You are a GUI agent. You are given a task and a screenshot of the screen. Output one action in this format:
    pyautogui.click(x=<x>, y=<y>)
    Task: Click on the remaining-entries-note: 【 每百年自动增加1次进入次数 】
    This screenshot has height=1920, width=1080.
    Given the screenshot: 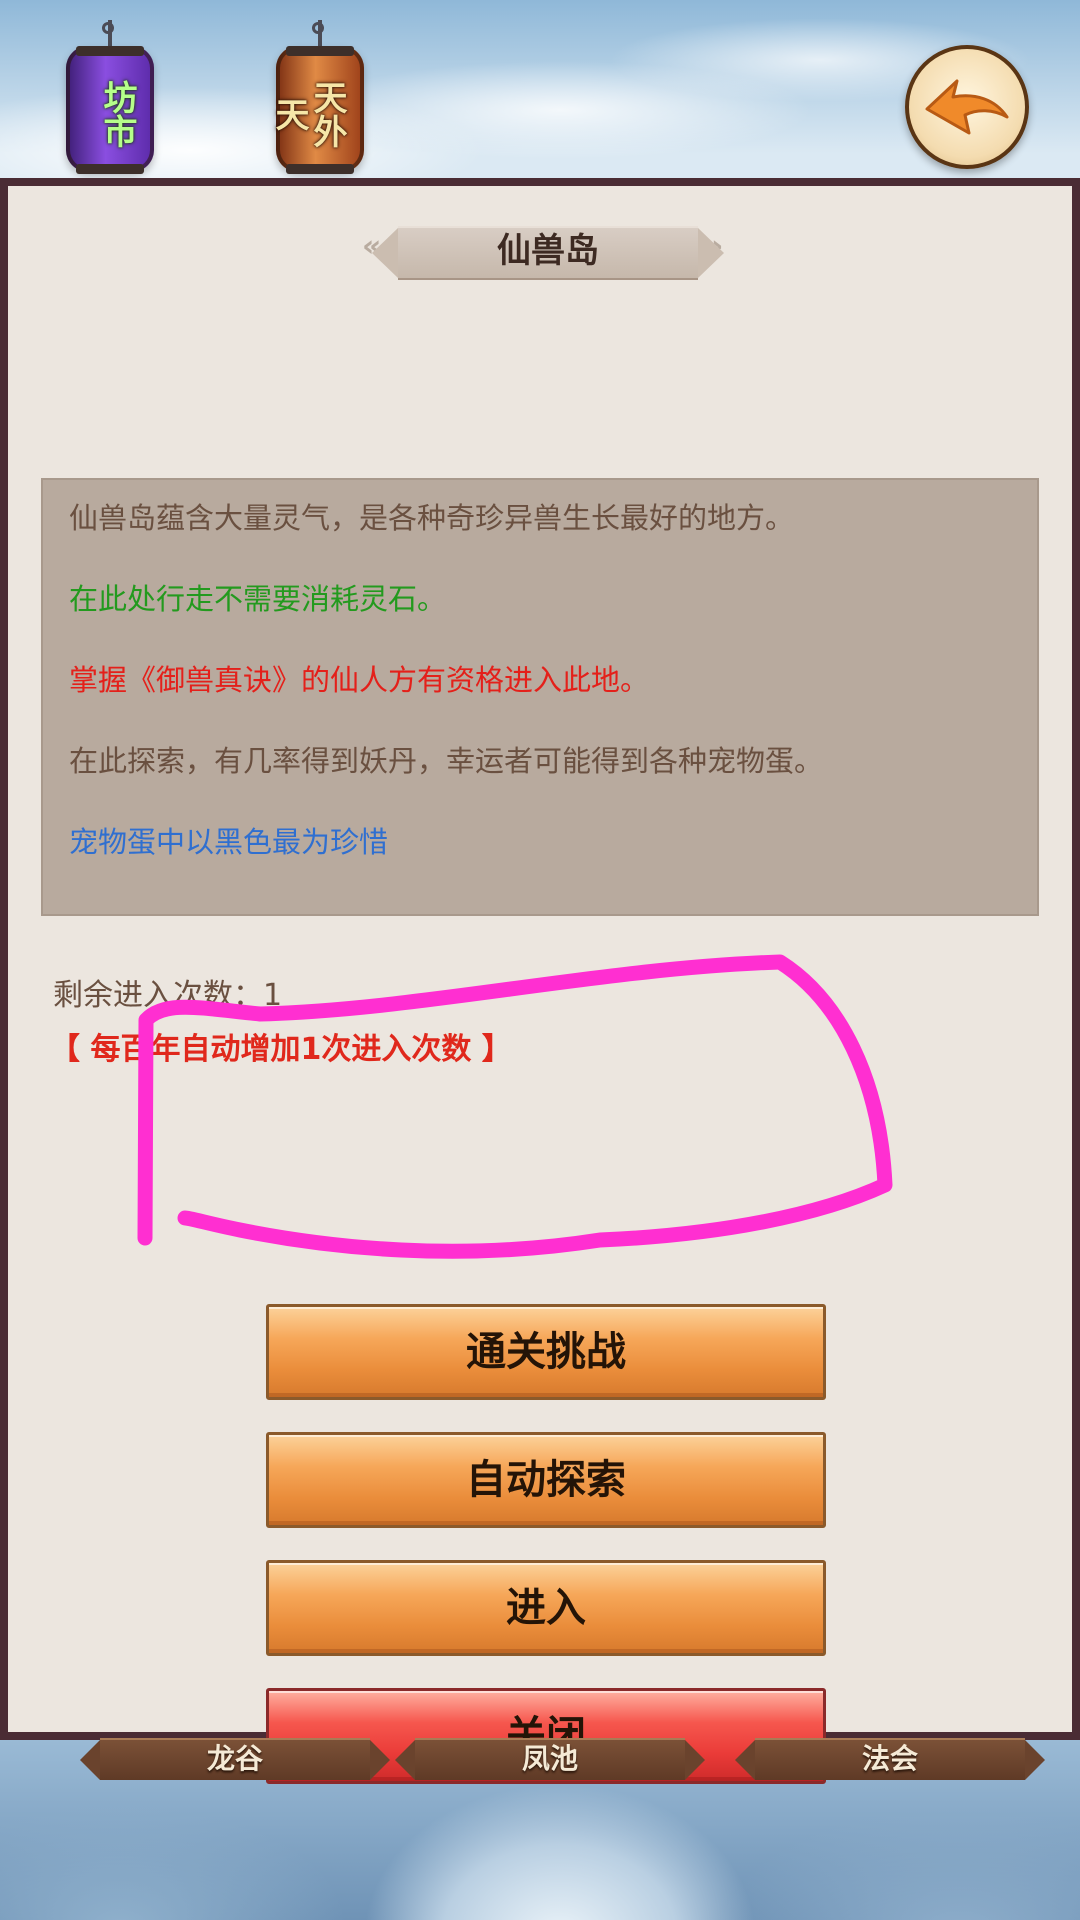 What is the action you would take?
    pyautogui.click(x=281, y=1049)
    